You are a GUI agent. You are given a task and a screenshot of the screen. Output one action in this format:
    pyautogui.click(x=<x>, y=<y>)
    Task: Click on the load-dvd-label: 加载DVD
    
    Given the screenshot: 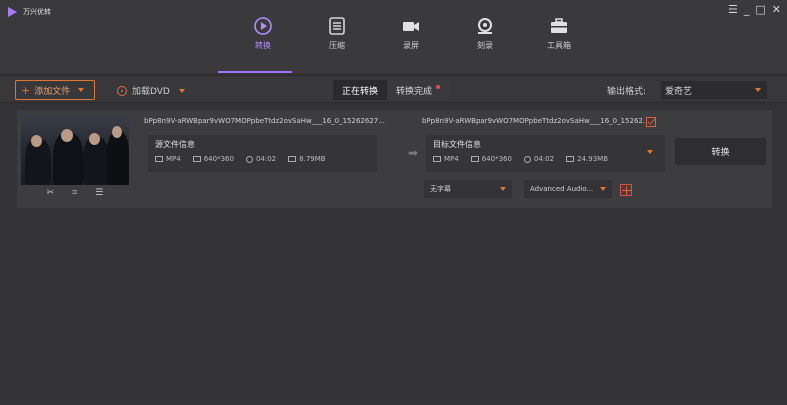 What is the action you would take?
    pyautogui.click(x=151, y=92)
    